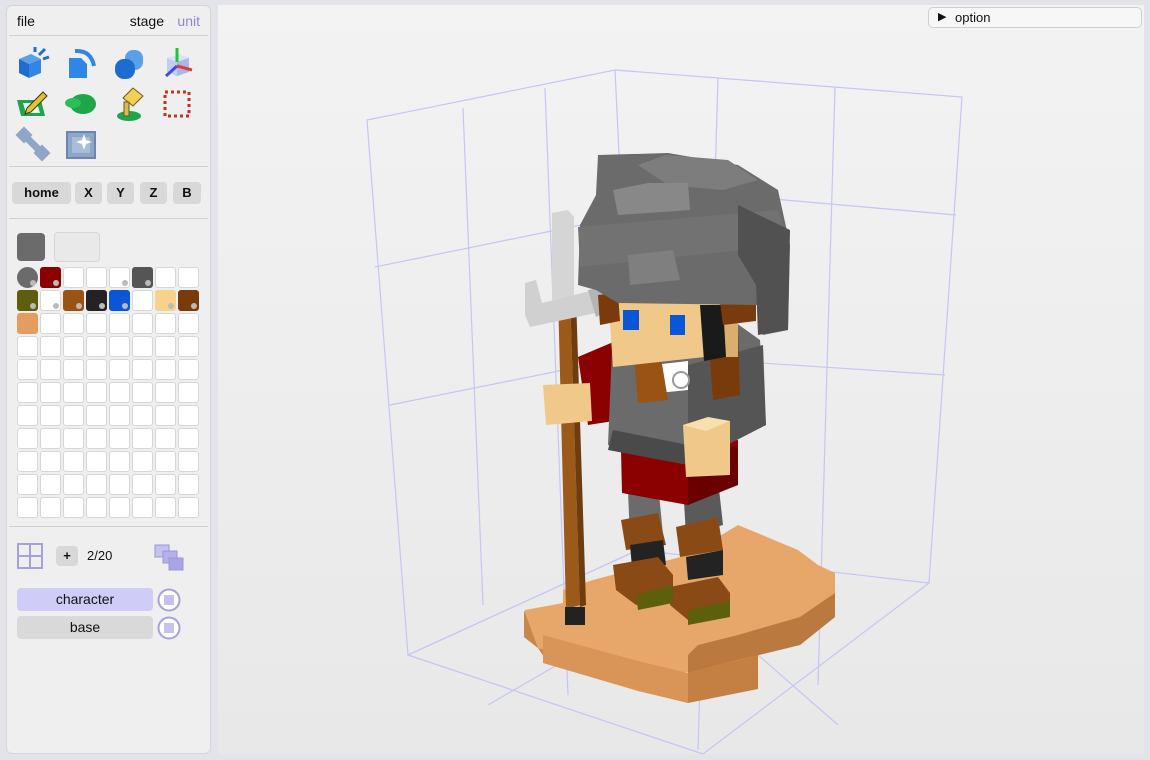  I want to click on selection-box-icon, so click(177, 104).